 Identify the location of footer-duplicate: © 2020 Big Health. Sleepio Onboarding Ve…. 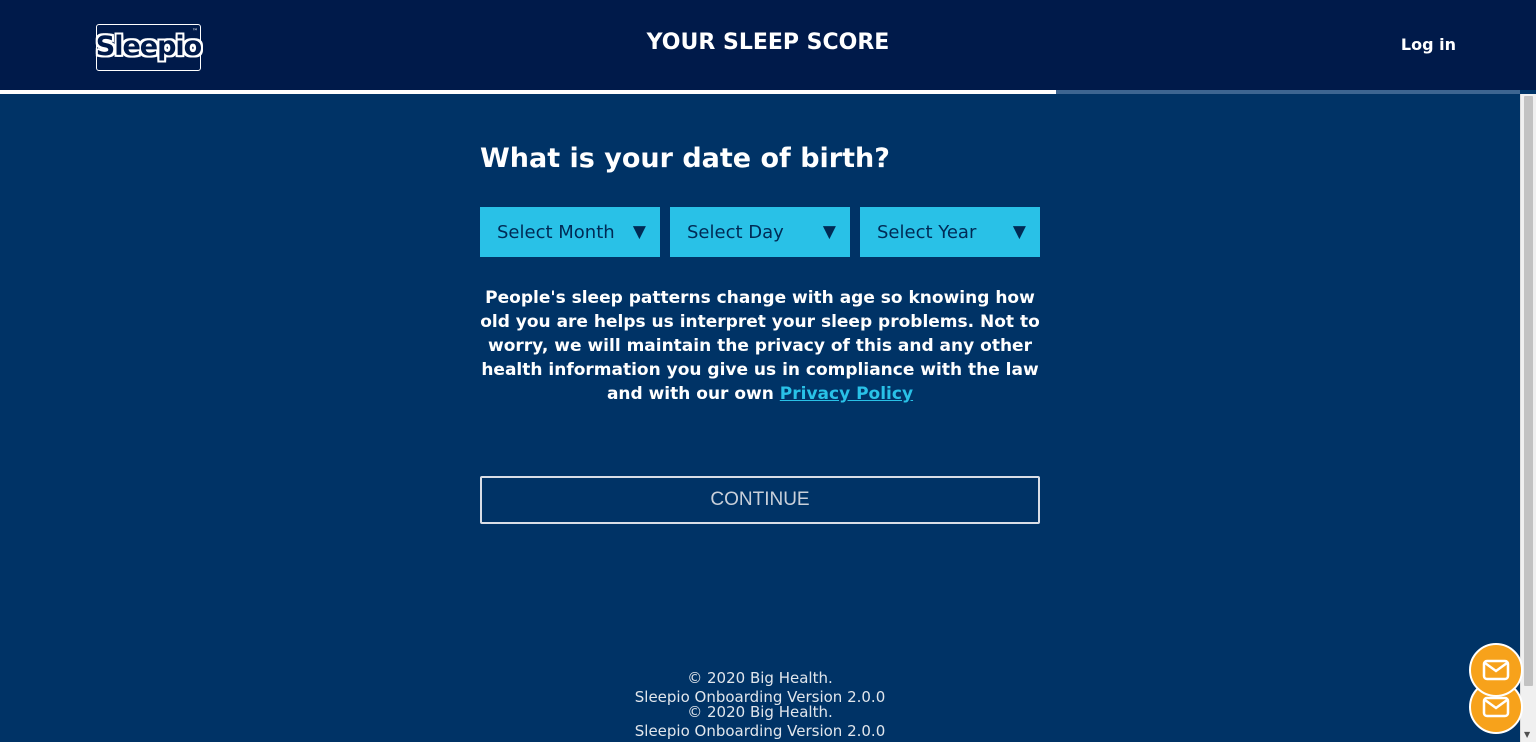
(760, 722).